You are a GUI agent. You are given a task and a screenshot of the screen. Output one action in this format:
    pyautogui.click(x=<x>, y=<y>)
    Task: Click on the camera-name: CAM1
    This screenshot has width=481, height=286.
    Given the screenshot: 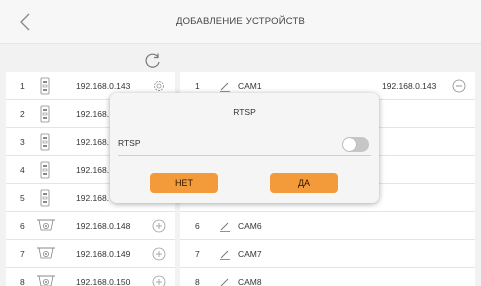 What is the action you would take?
    pyautogui.click(x=250, y=86)
    